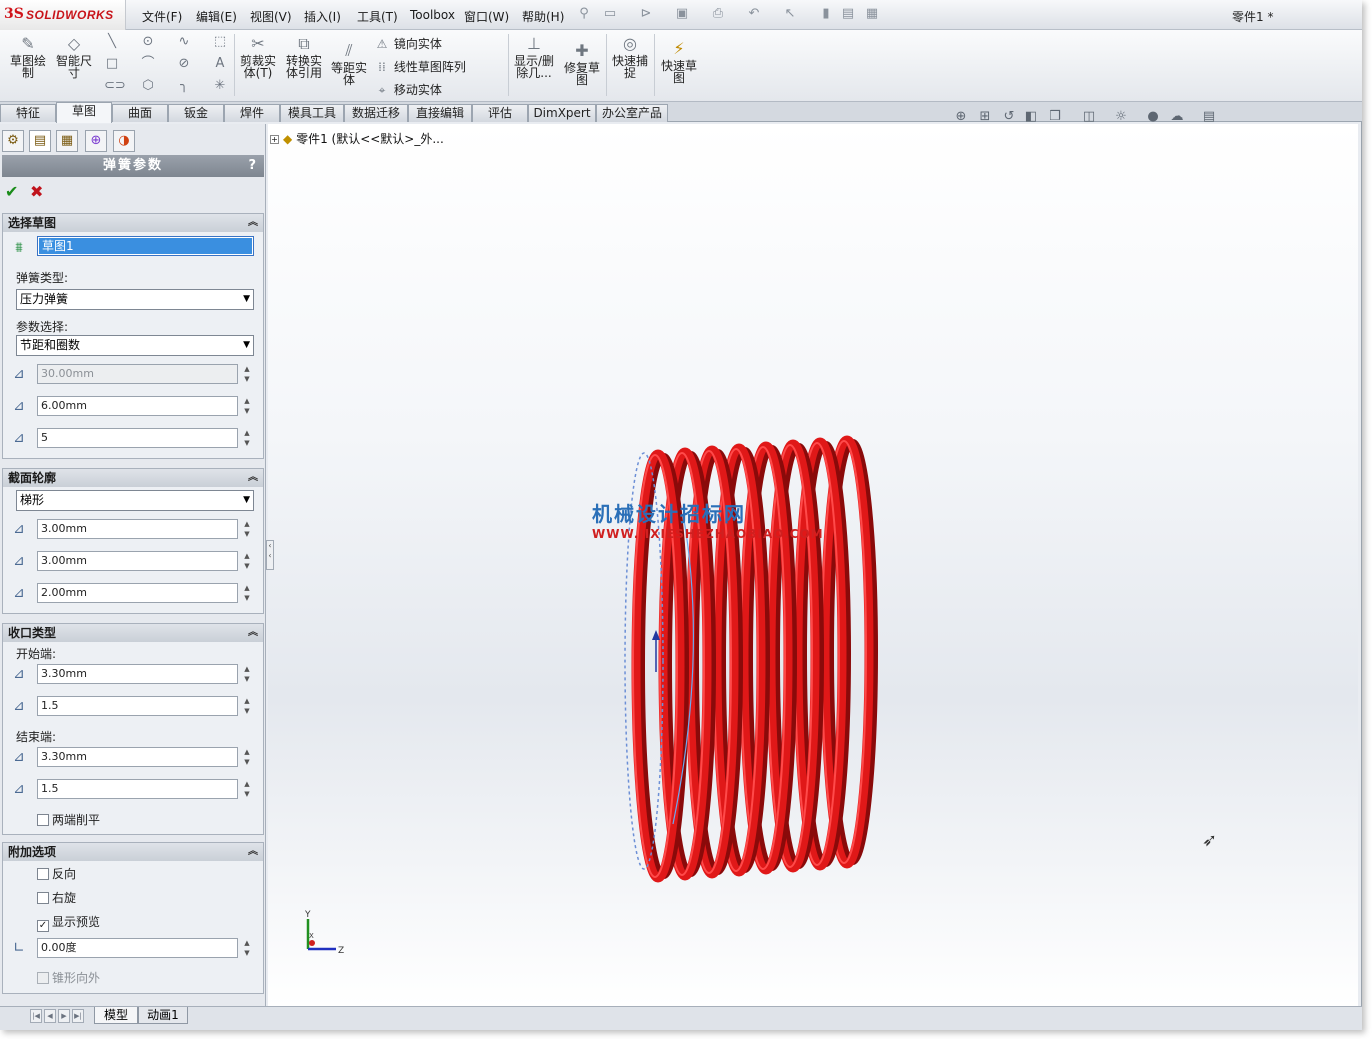 This screenshot has width=1372, height=1039. What do you see at coordinates (584, 14) in the screenshot?
I see `pin-icon: ⚲` at bounding box center [584, 14].